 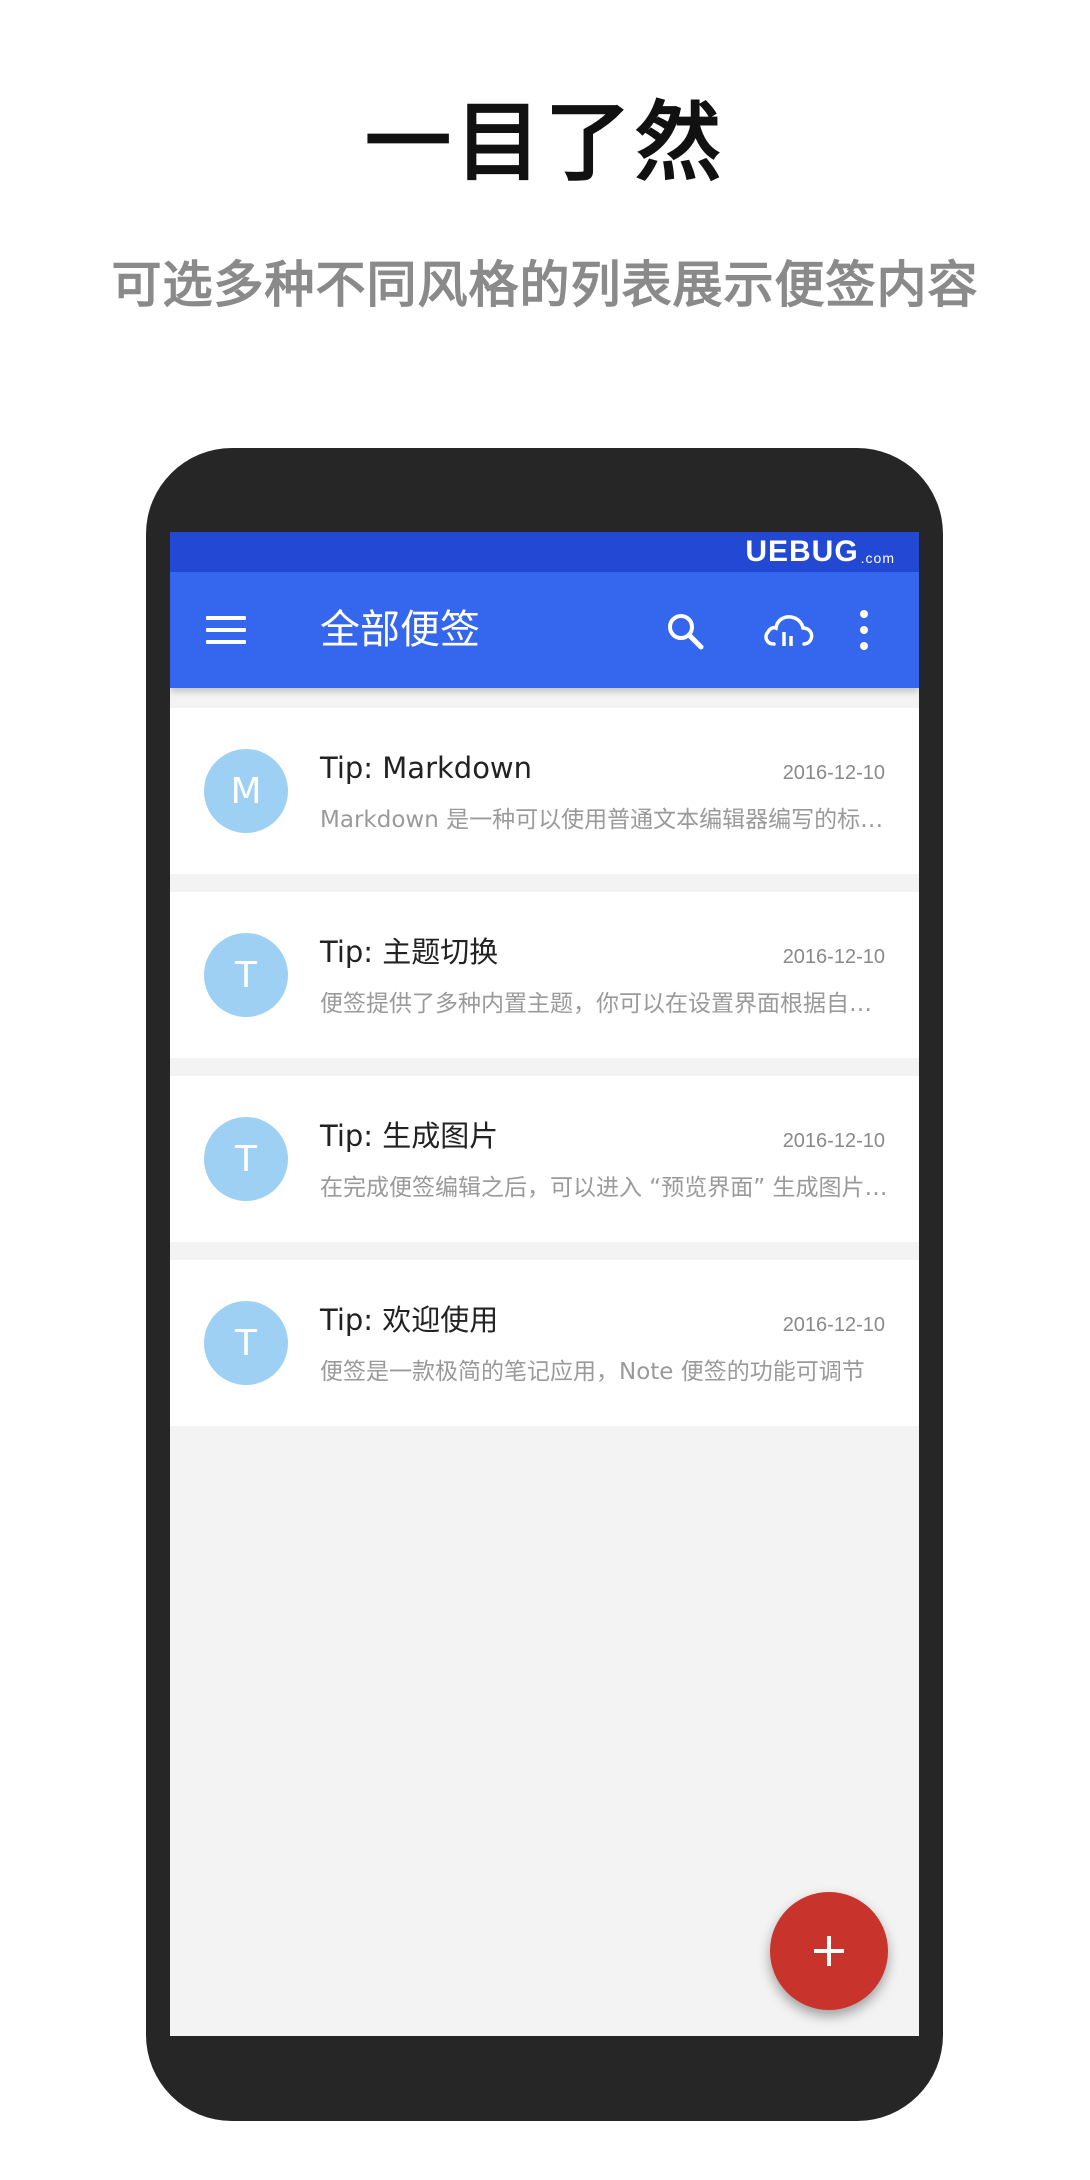 What do you see at coordinates (877, 558) in the screenshot?
I see `watermark-domain: .com` at bounding box center [877, 558].